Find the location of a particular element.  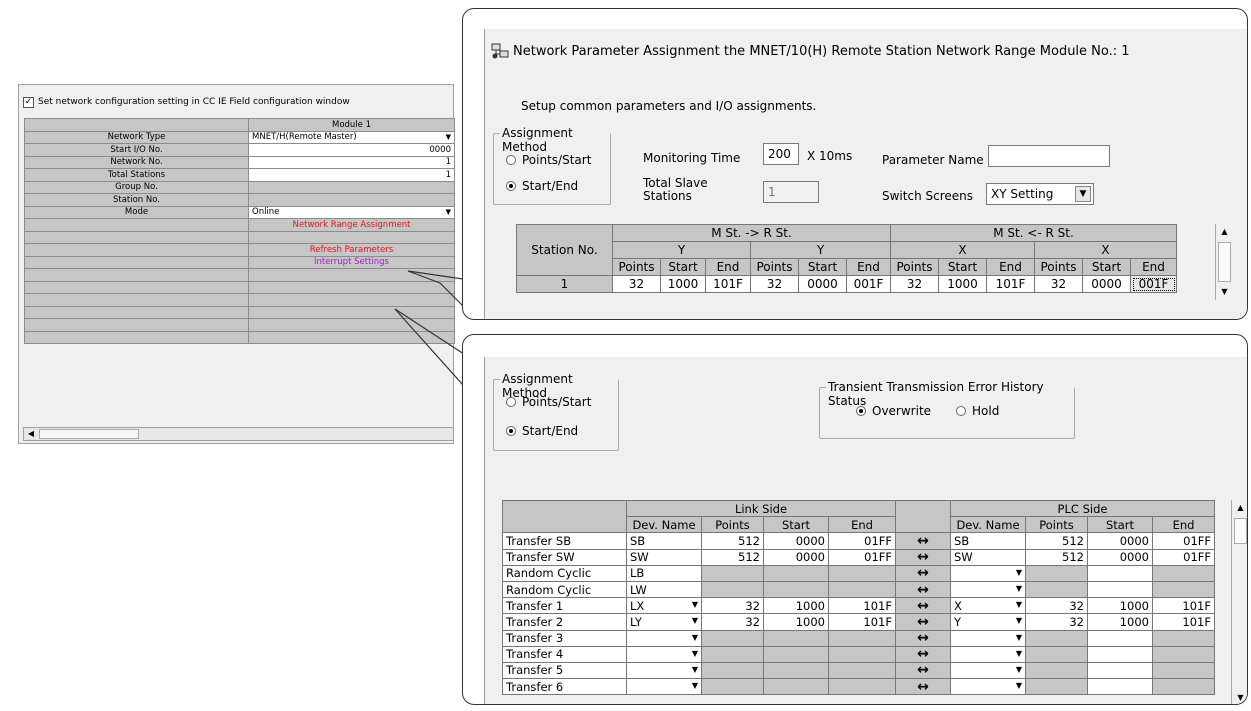

link-dev-name-cell: SB is located at coordinates (664, 541).